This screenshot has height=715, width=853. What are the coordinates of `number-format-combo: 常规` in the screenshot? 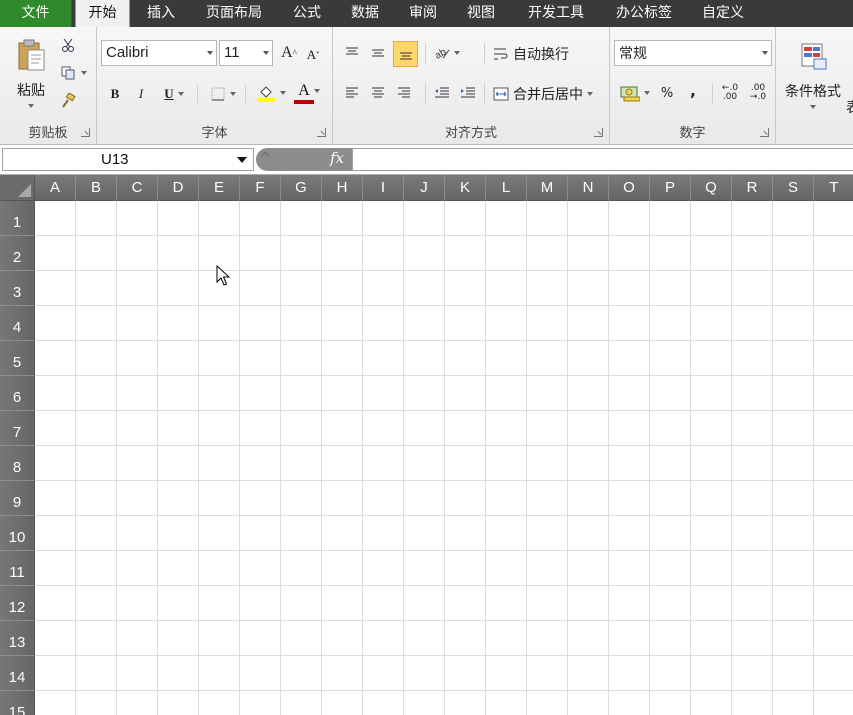 It's located at (693, 53).